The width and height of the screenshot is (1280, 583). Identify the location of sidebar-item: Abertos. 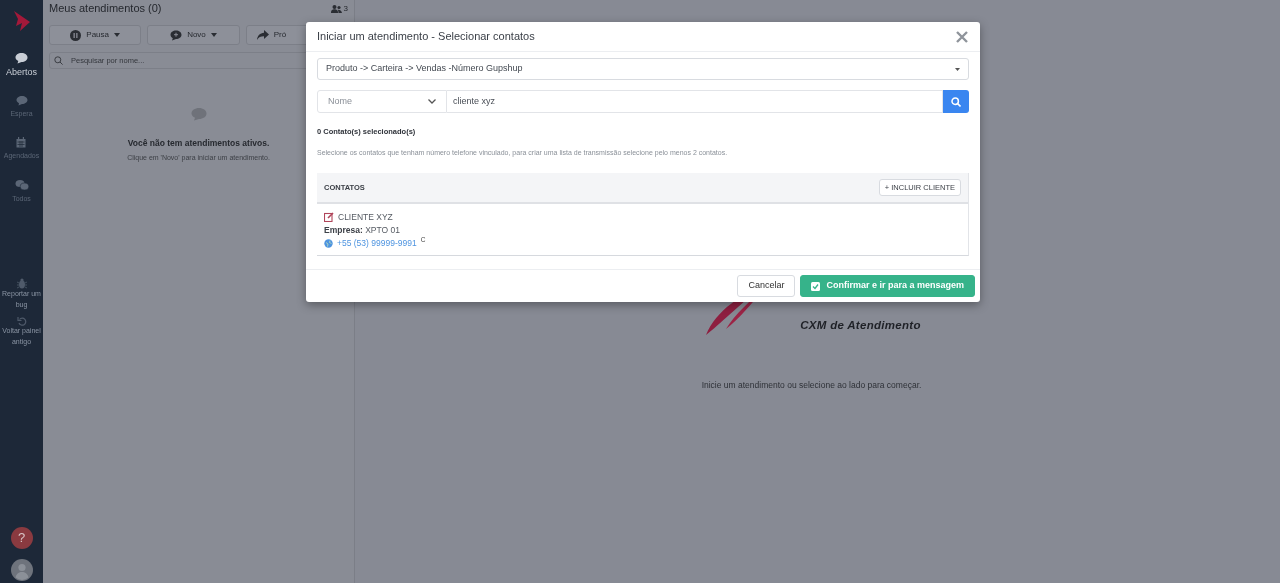
(21, 64).